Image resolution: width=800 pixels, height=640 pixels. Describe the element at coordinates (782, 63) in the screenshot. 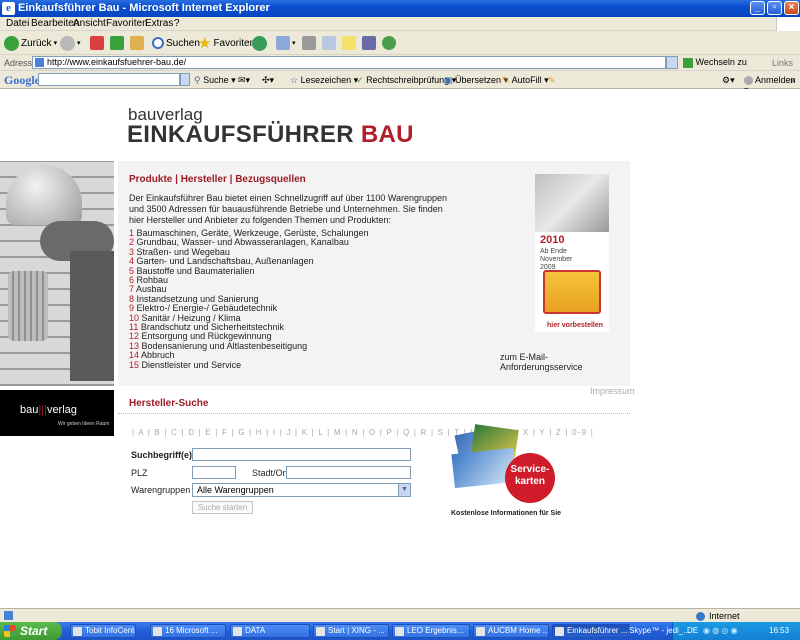

I see `links-label: Links` at that location.